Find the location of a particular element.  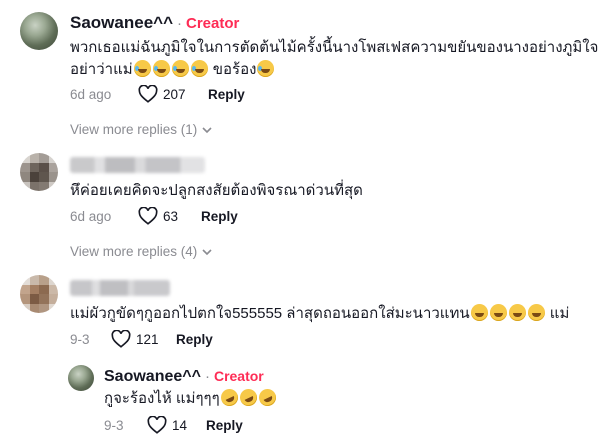

like-count: 121 is located at coordinates (147, 339).